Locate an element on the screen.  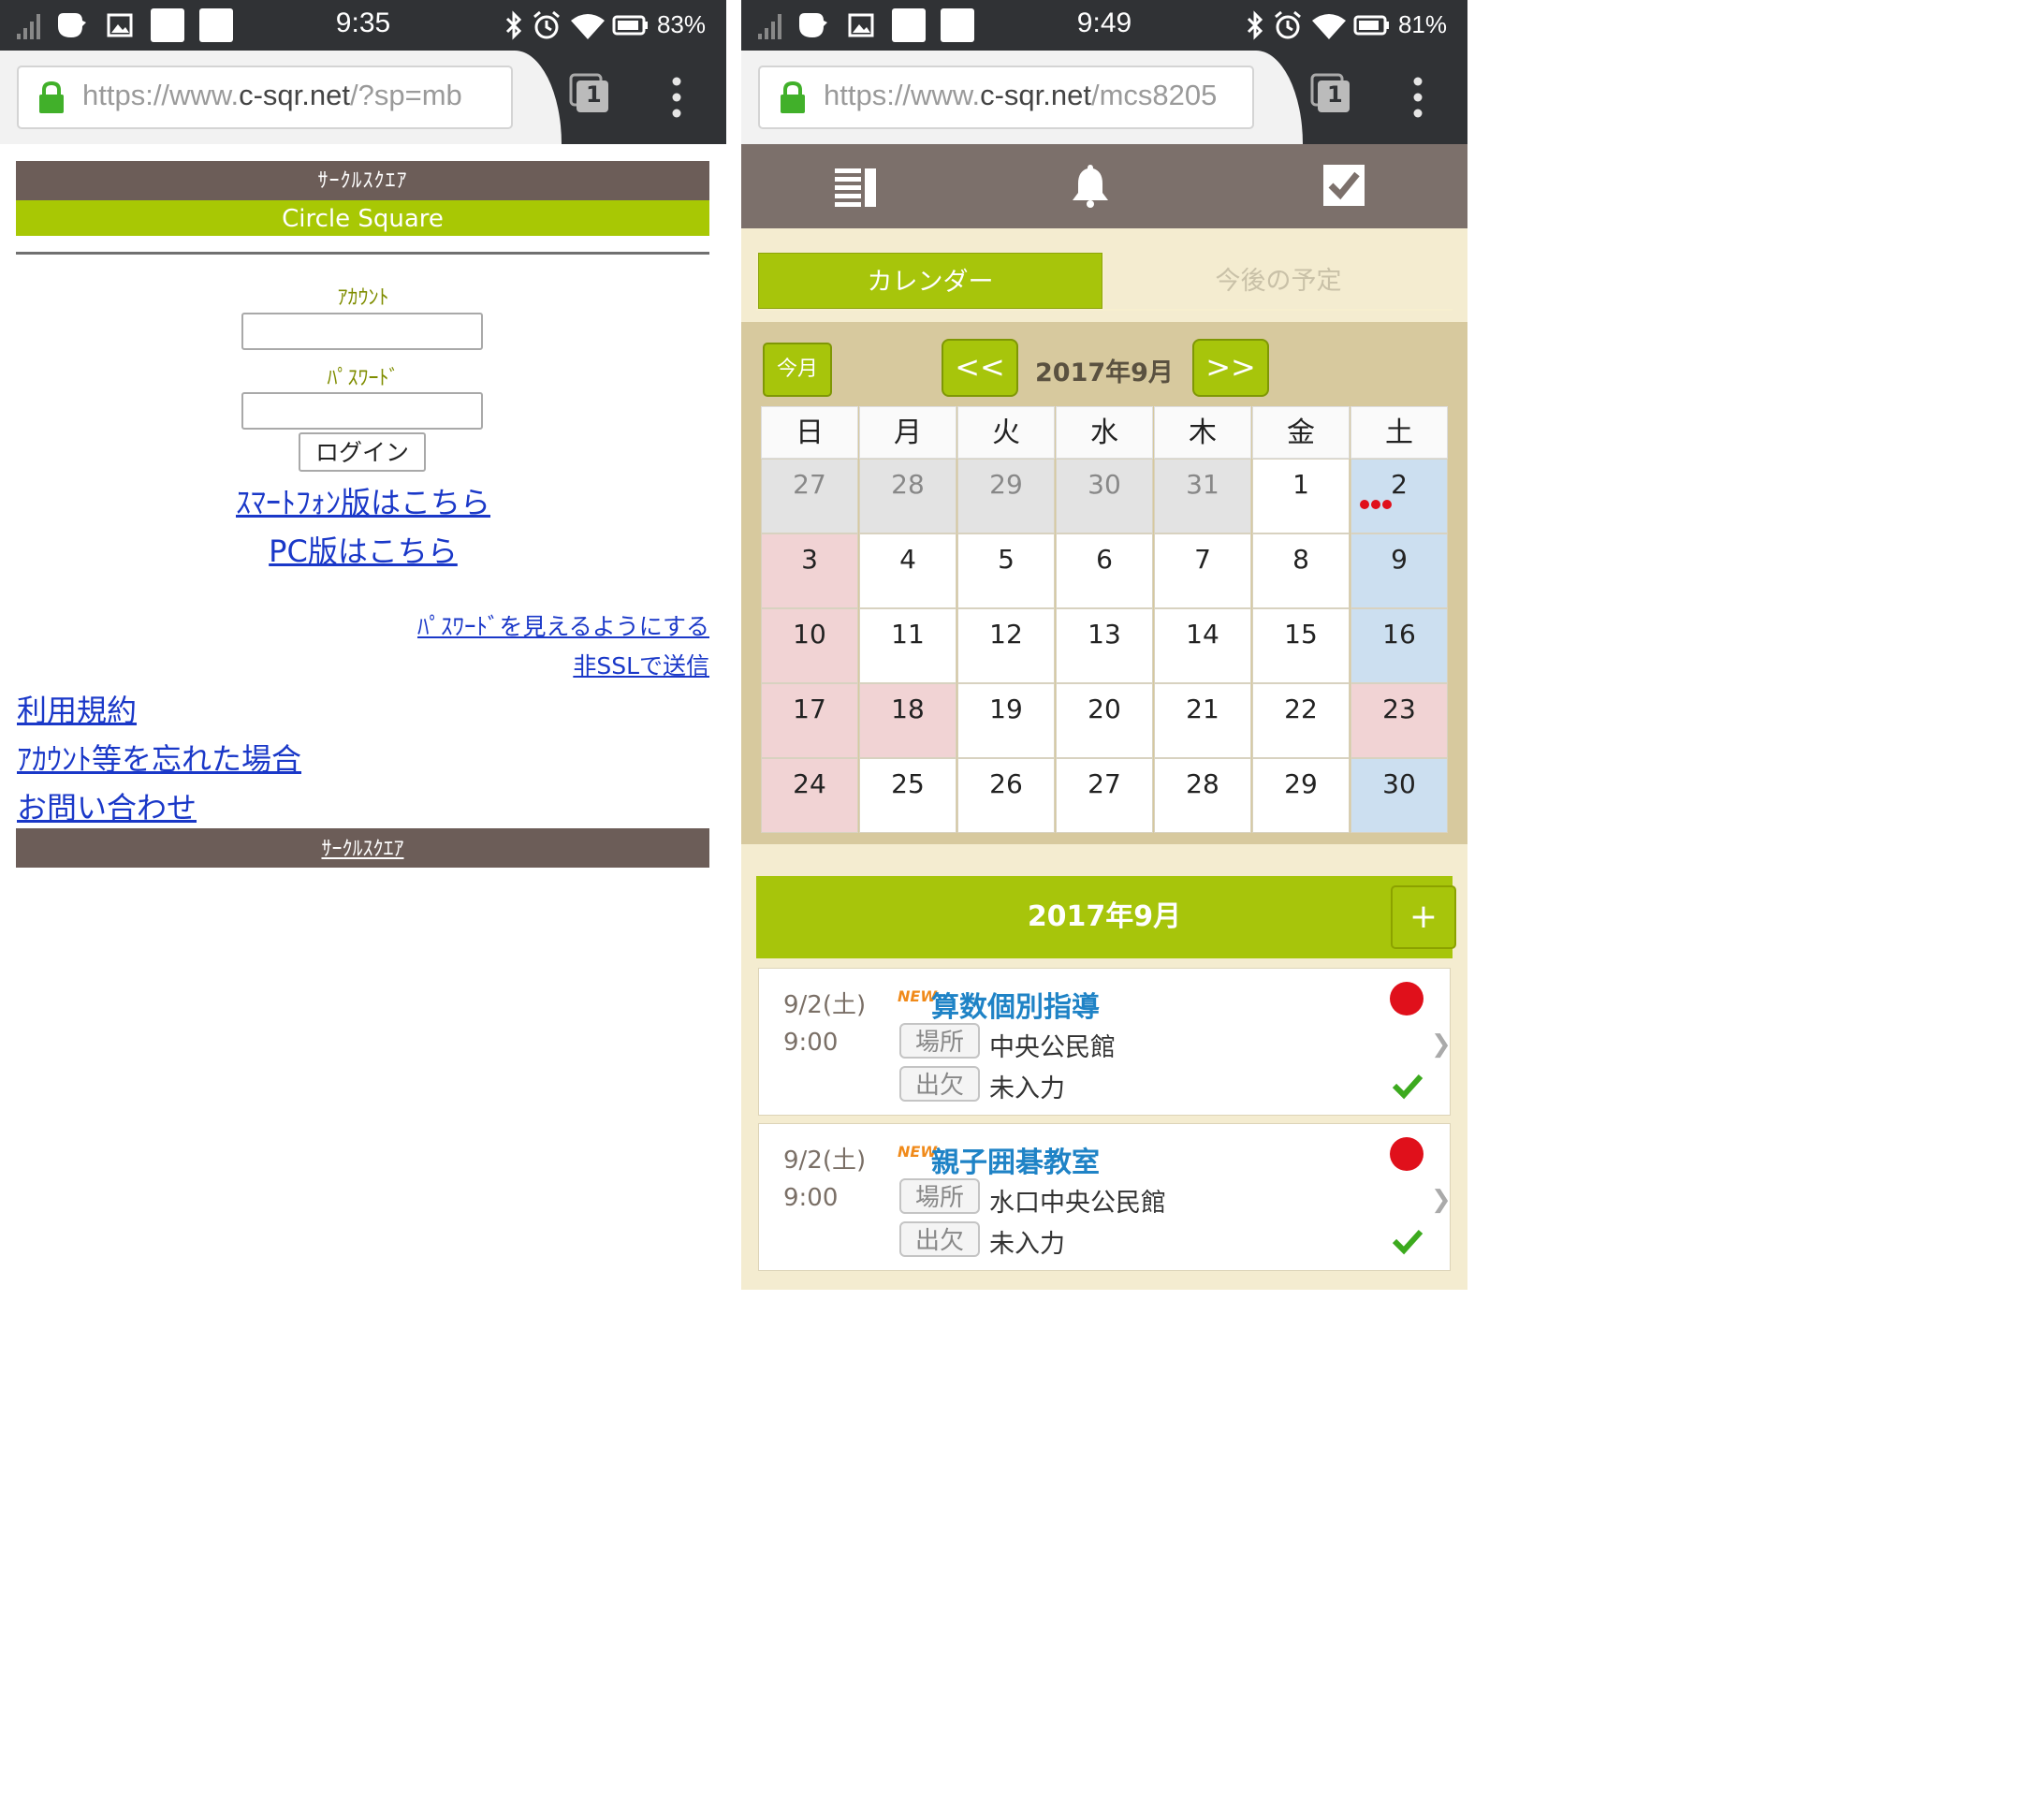
calendar-day: 13 is located at coordinates (1104, 645).